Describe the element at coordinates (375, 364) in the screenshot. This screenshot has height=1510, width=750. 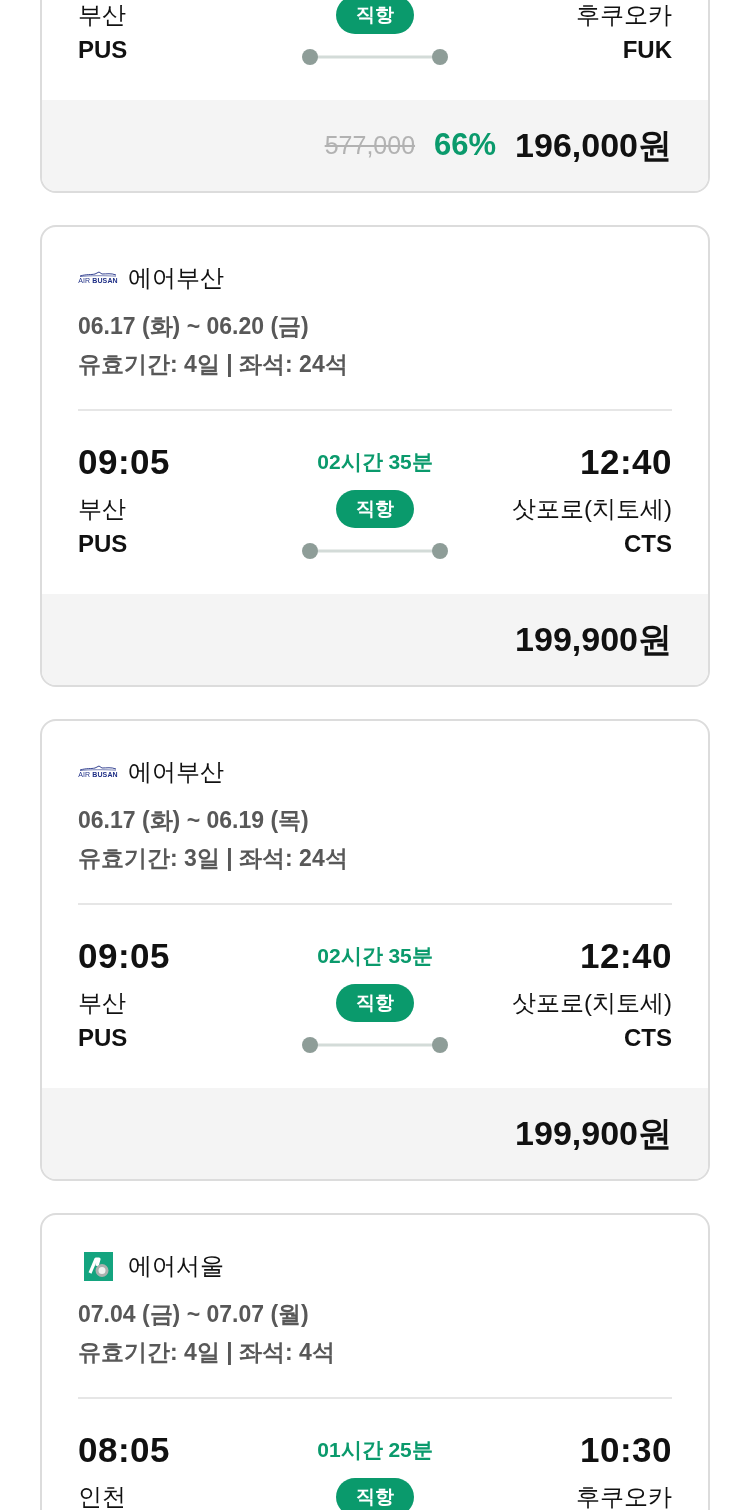
I see `validity-seats: 유효기간: 4일 | 좌석: 24석` at that location.